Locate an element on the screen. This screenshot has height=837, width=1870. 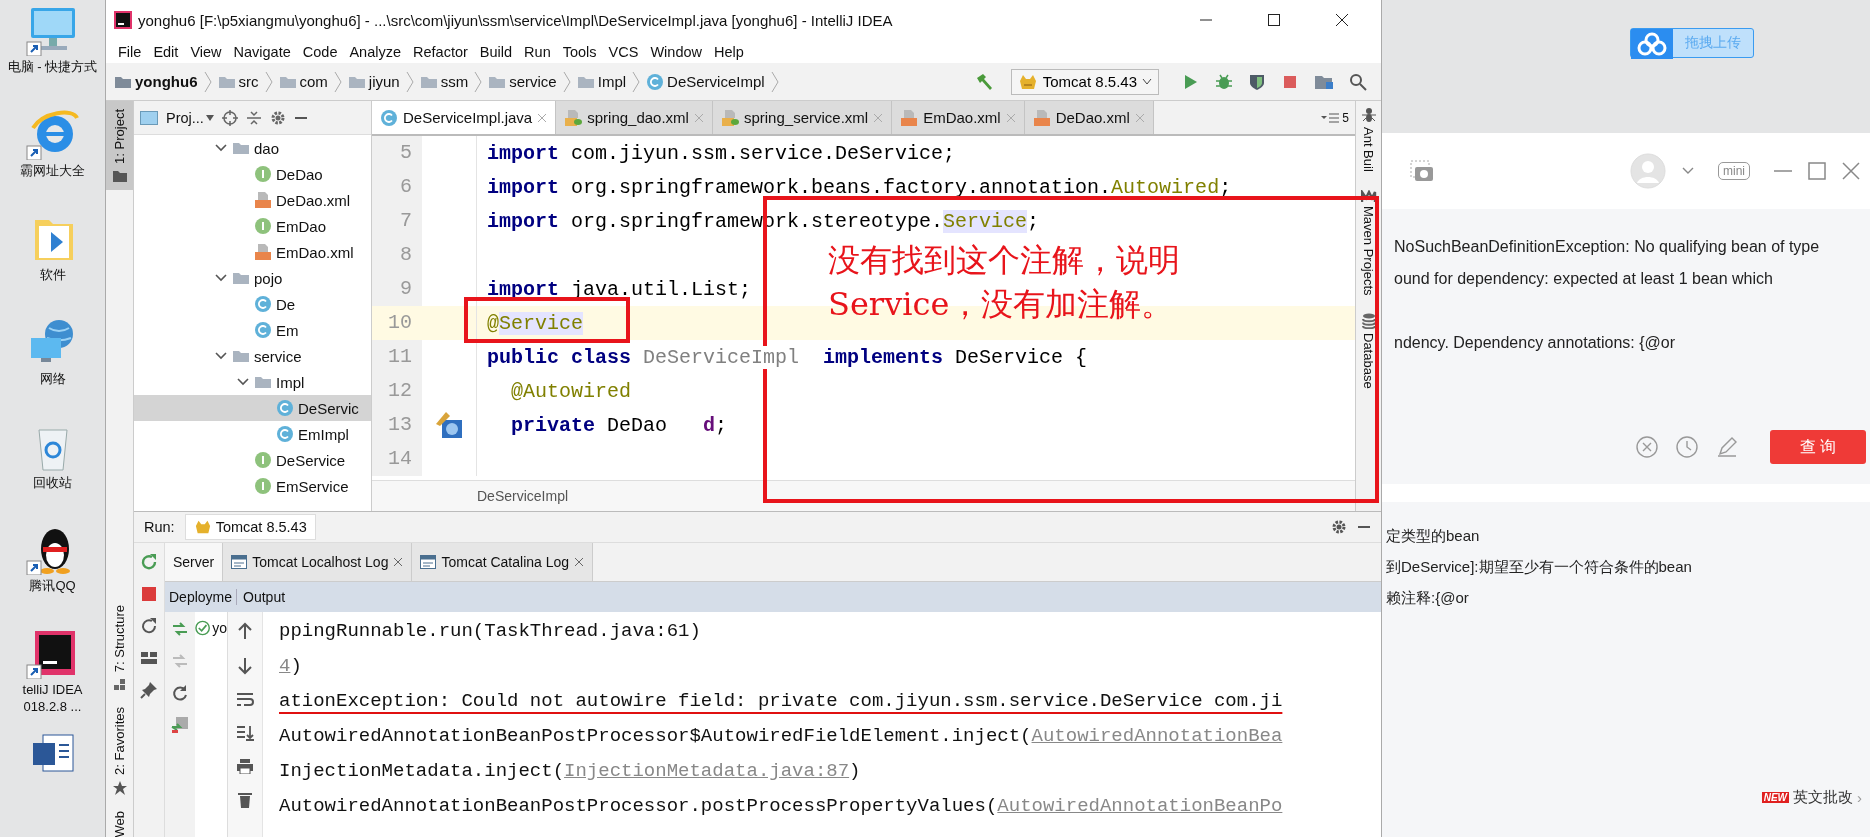
trash-icon is located at coordinates (245, 800).